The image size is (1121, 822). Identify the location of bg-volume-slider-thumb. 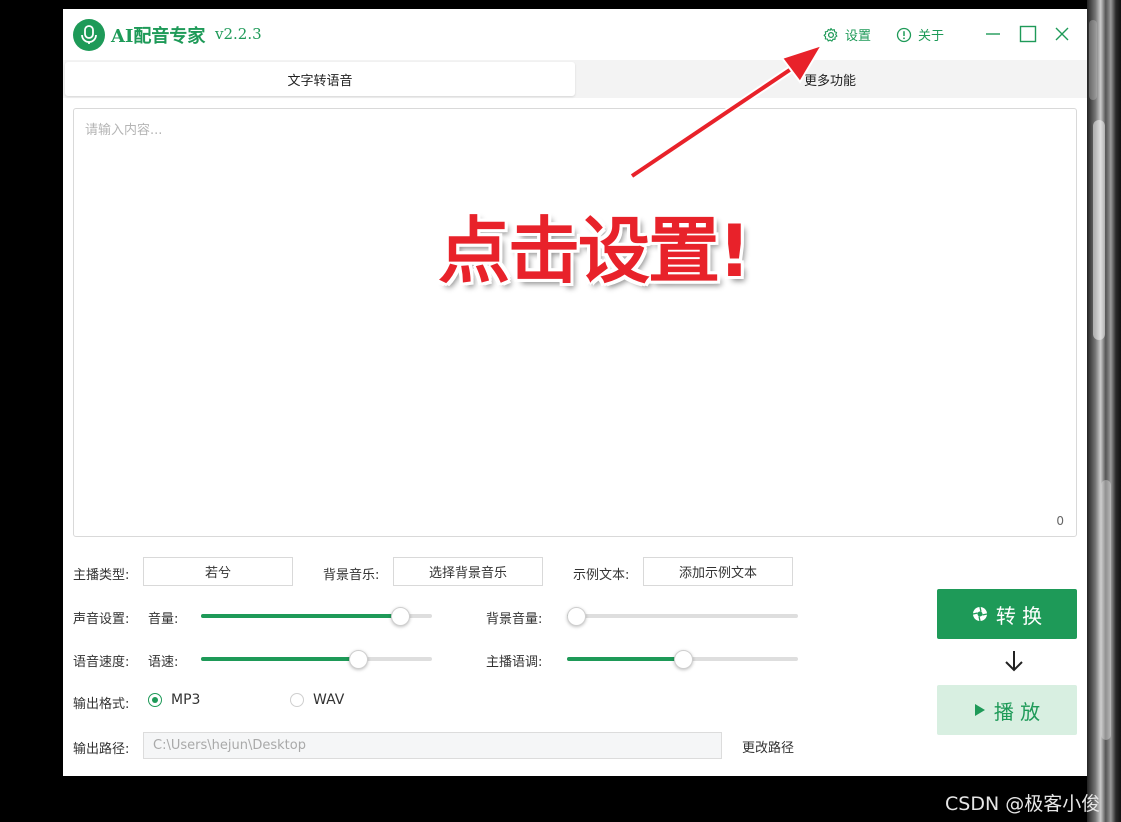
(577, 616).